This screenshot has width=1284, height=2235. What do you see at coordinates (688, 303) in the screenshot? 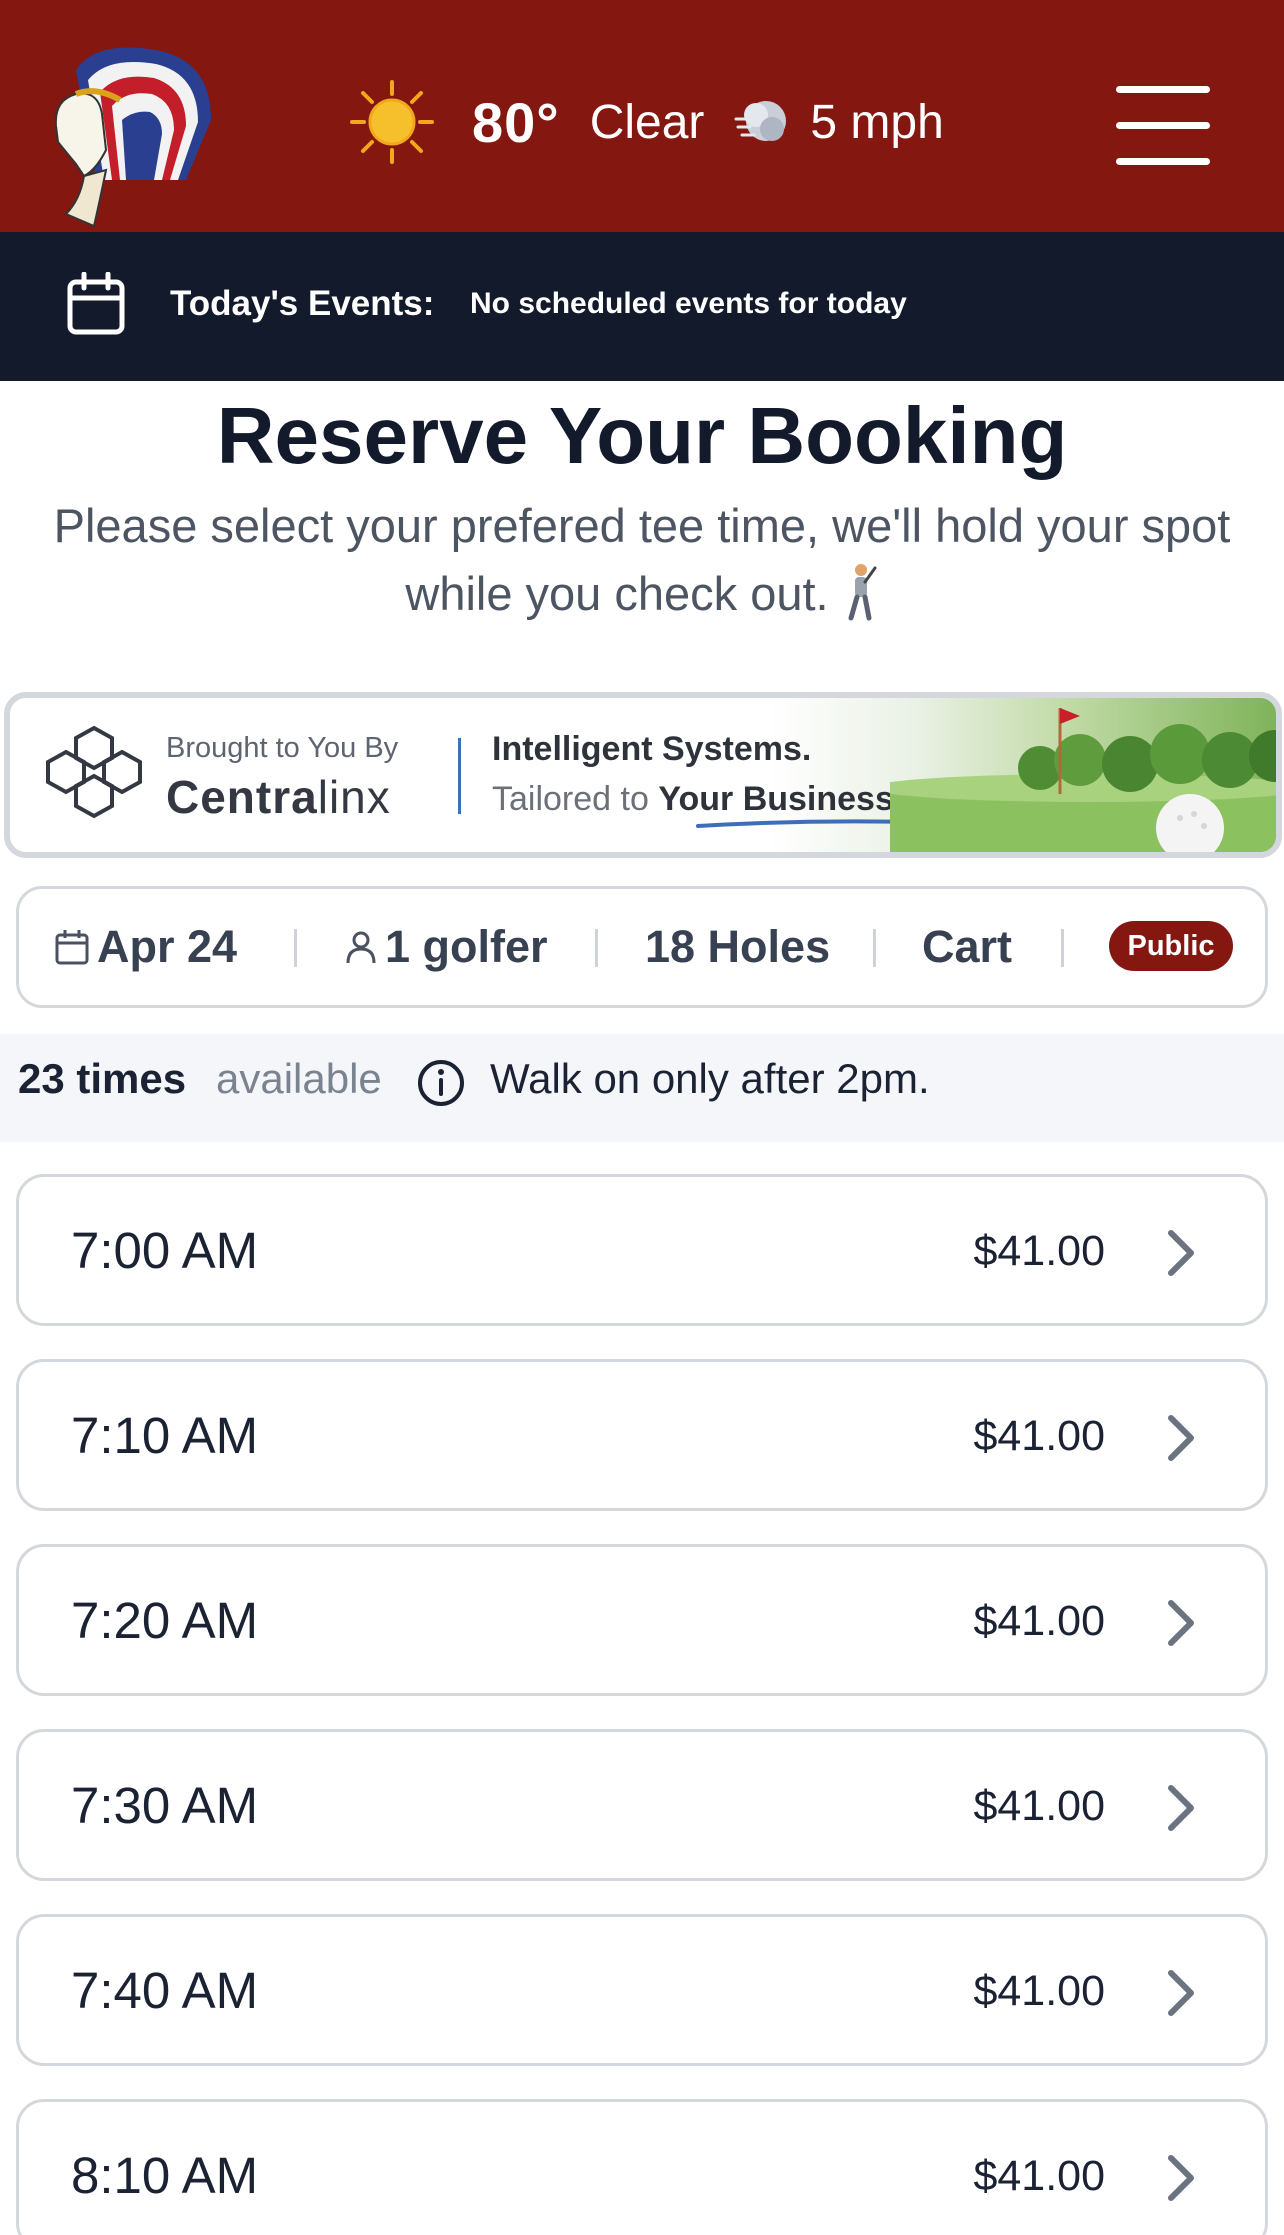
I see `events-text: No scheduled events for today` at bounding box center [688, 303].